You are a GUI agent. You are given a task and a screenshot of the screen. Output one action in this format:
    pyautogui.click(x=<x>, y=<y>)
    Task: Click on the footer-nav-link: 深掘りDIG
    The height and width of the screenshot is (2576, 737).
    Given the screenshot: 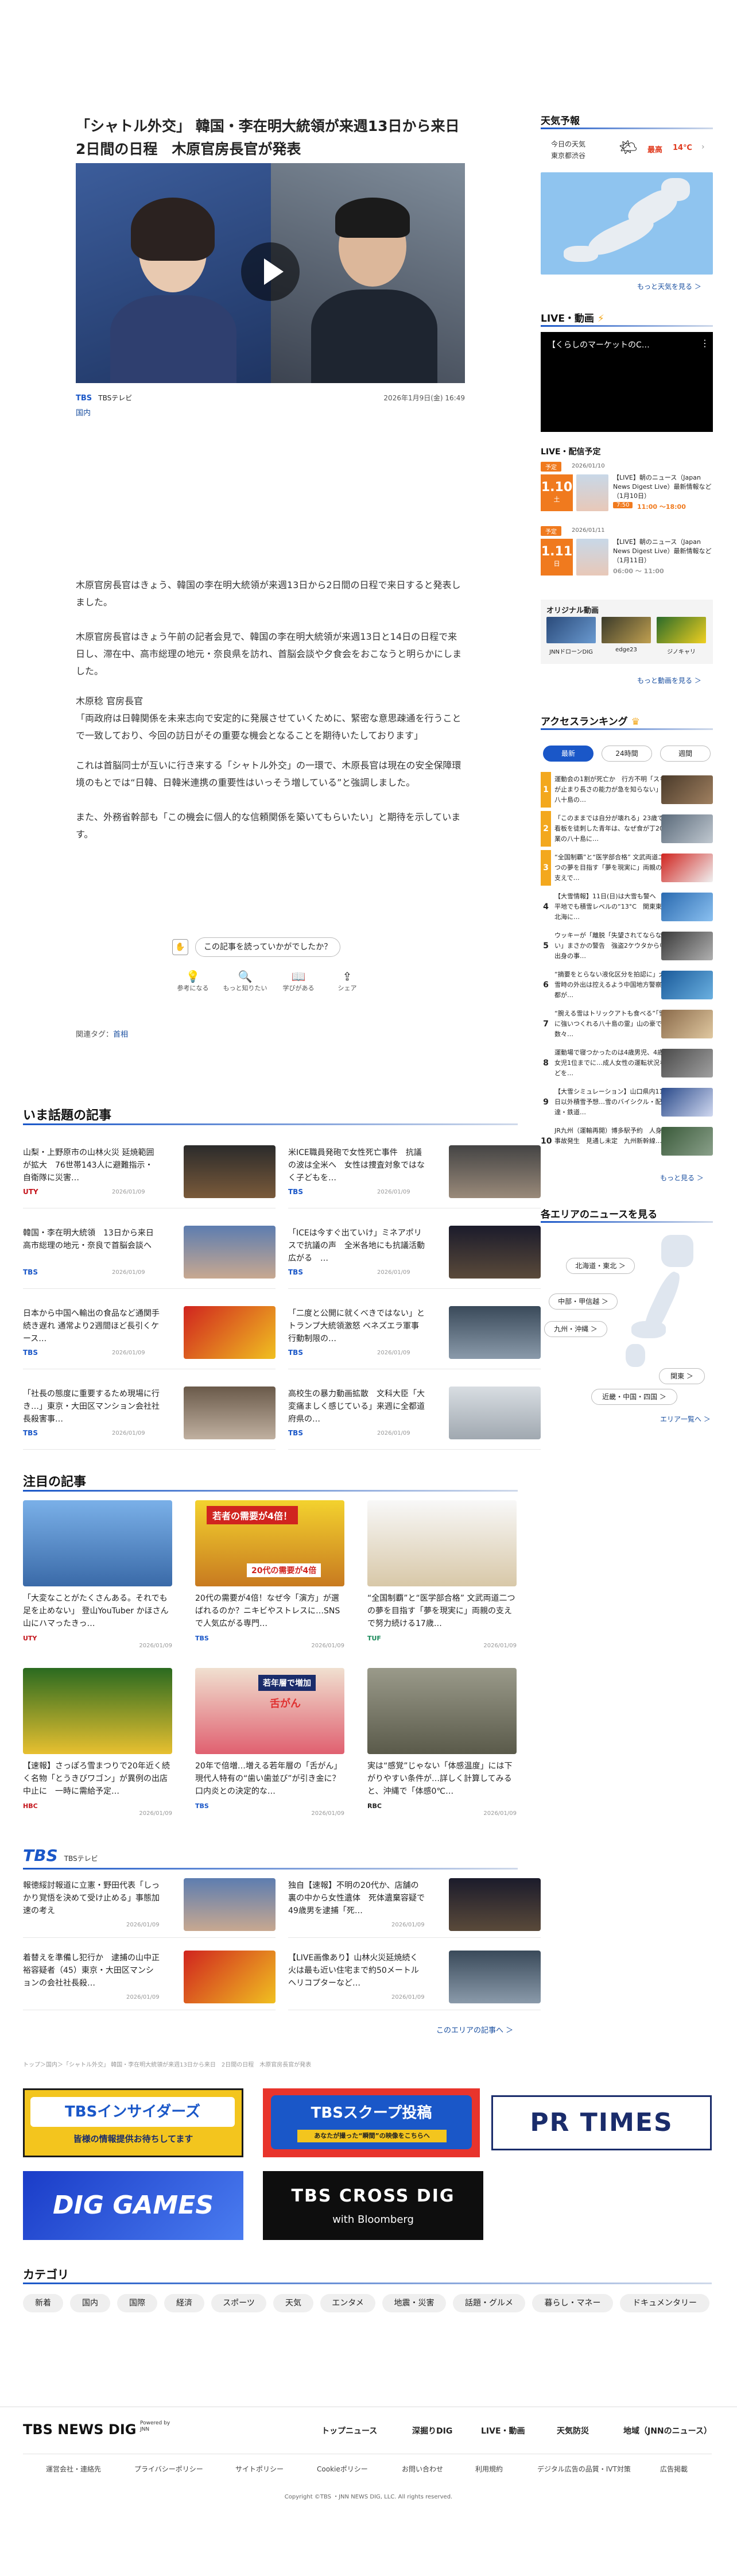 What is the action you would take?
    pyautogui.click(x=432, y=2430)
    